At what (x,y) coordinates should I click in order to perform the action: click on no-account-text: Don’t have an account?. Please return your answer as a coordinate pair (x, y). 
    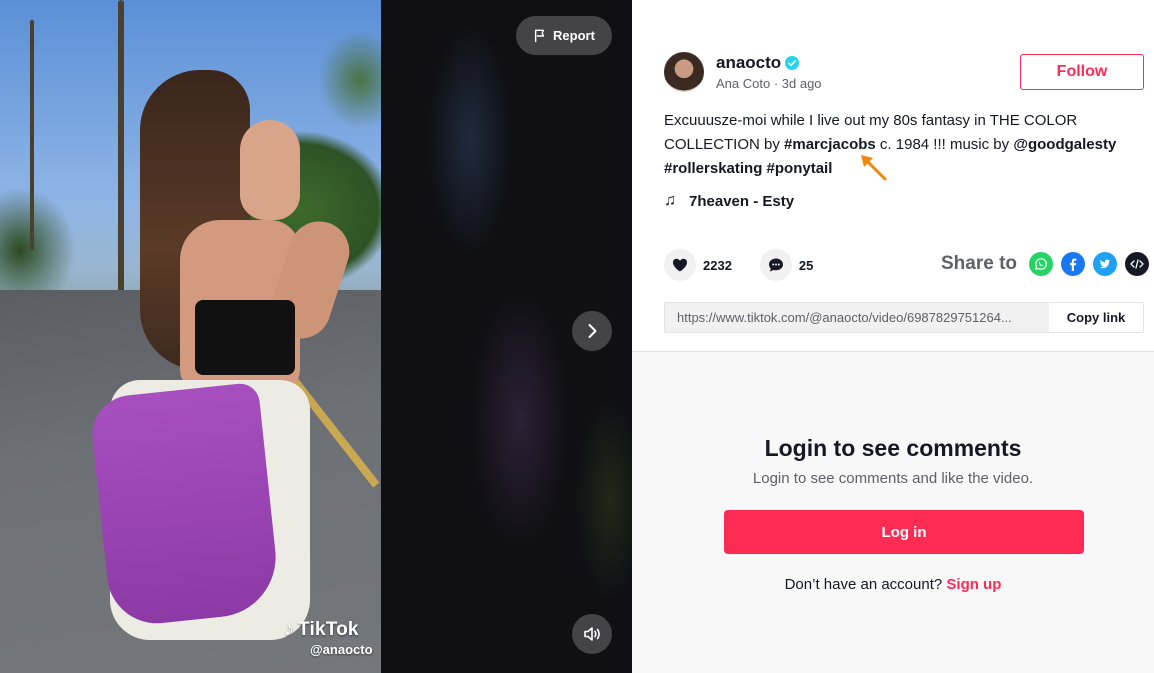
    Looking at the image, I should click on (863, 584).